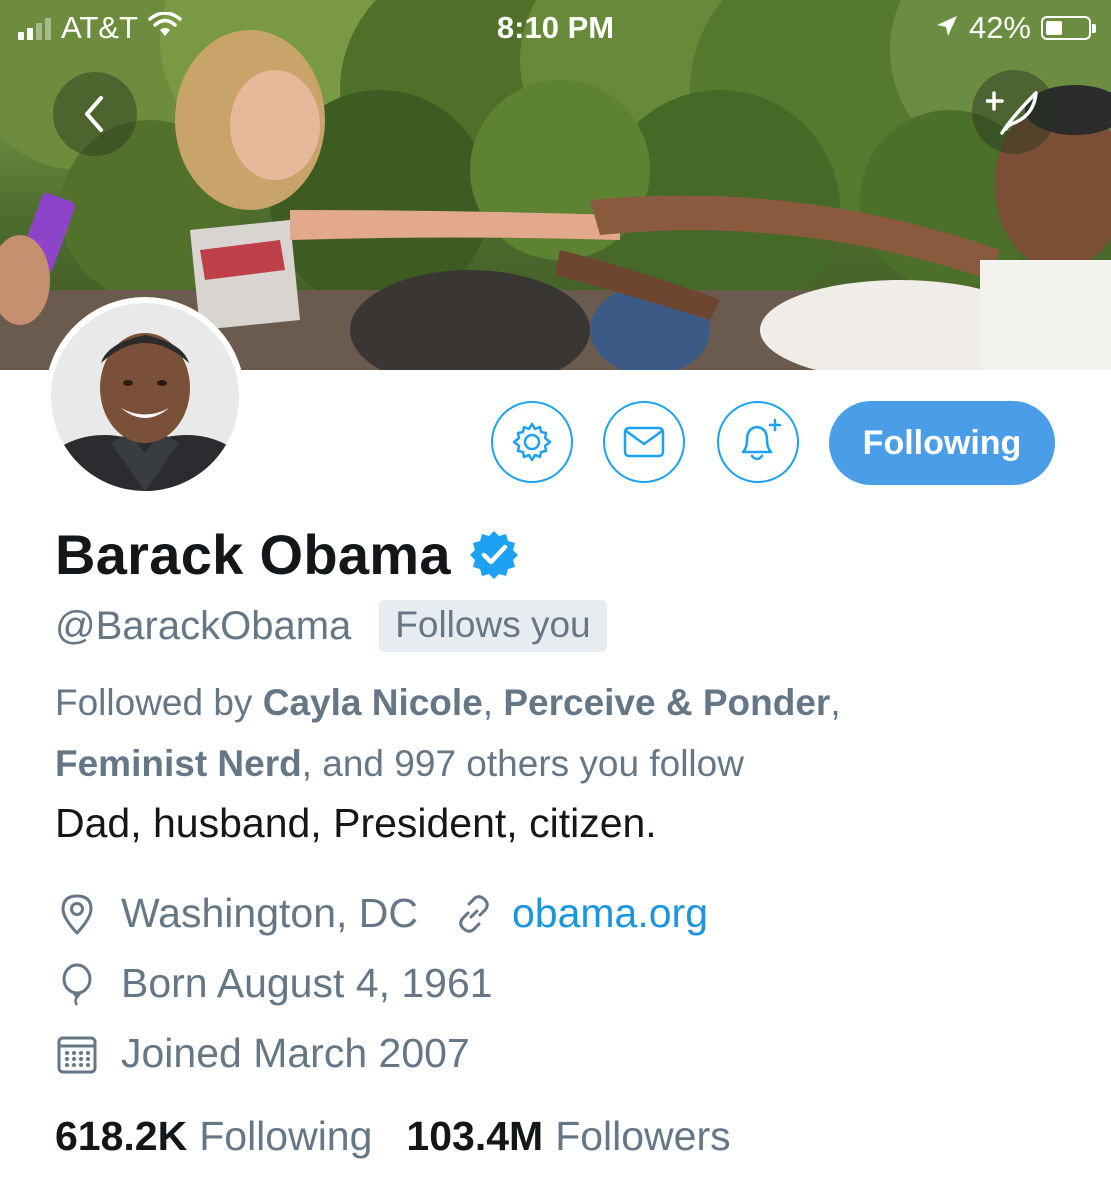  I want to click on profile-name-row: Barack Obama, so click(287, 554).